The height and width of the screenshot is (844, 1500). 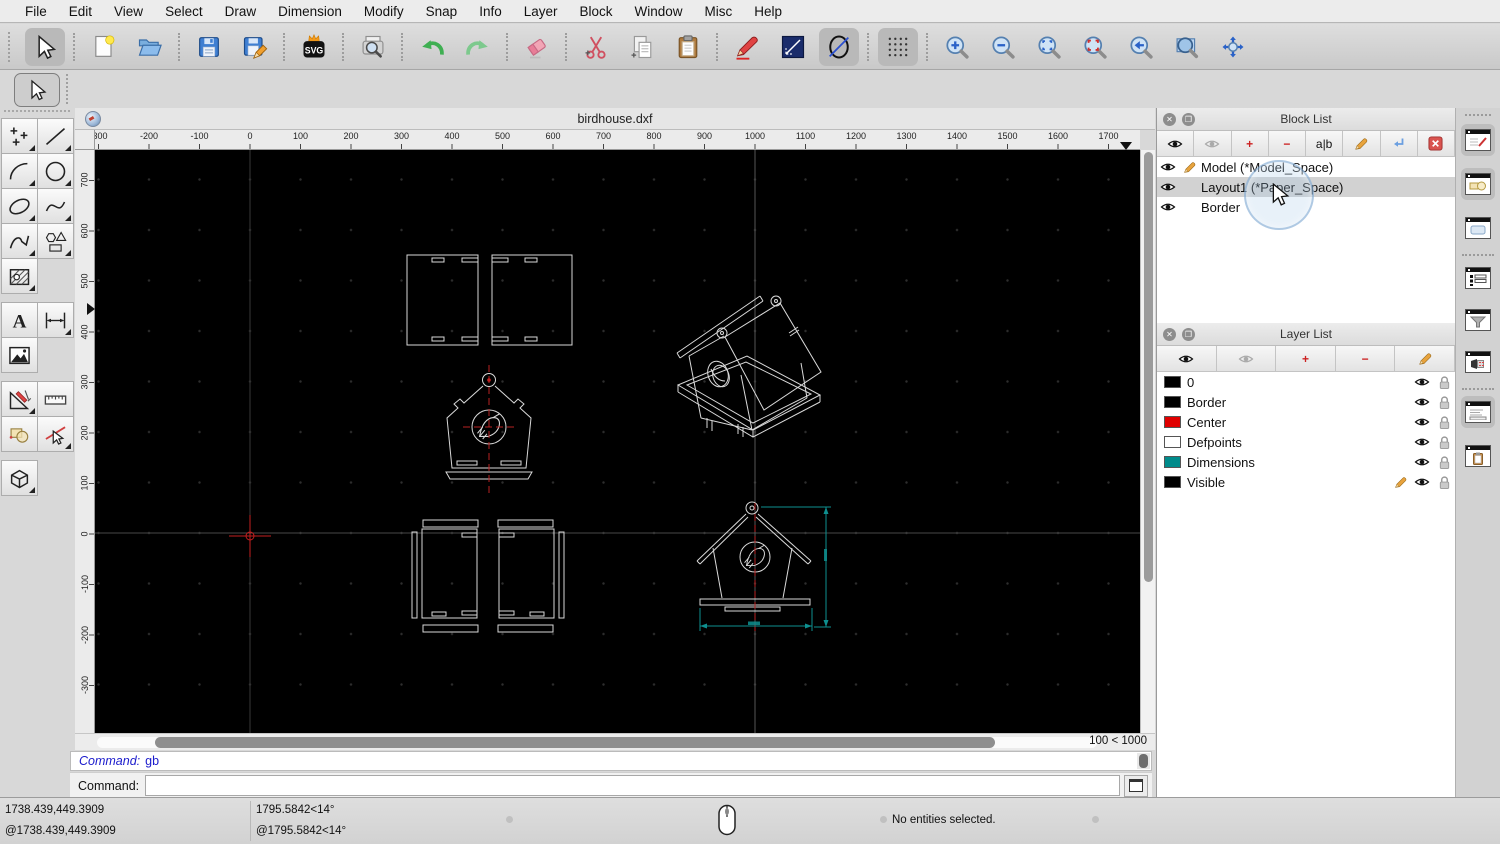 What do you see at coordinates (104, 47) in the screenshot?
I see `new-document-button` at bounding box center [104, 47].